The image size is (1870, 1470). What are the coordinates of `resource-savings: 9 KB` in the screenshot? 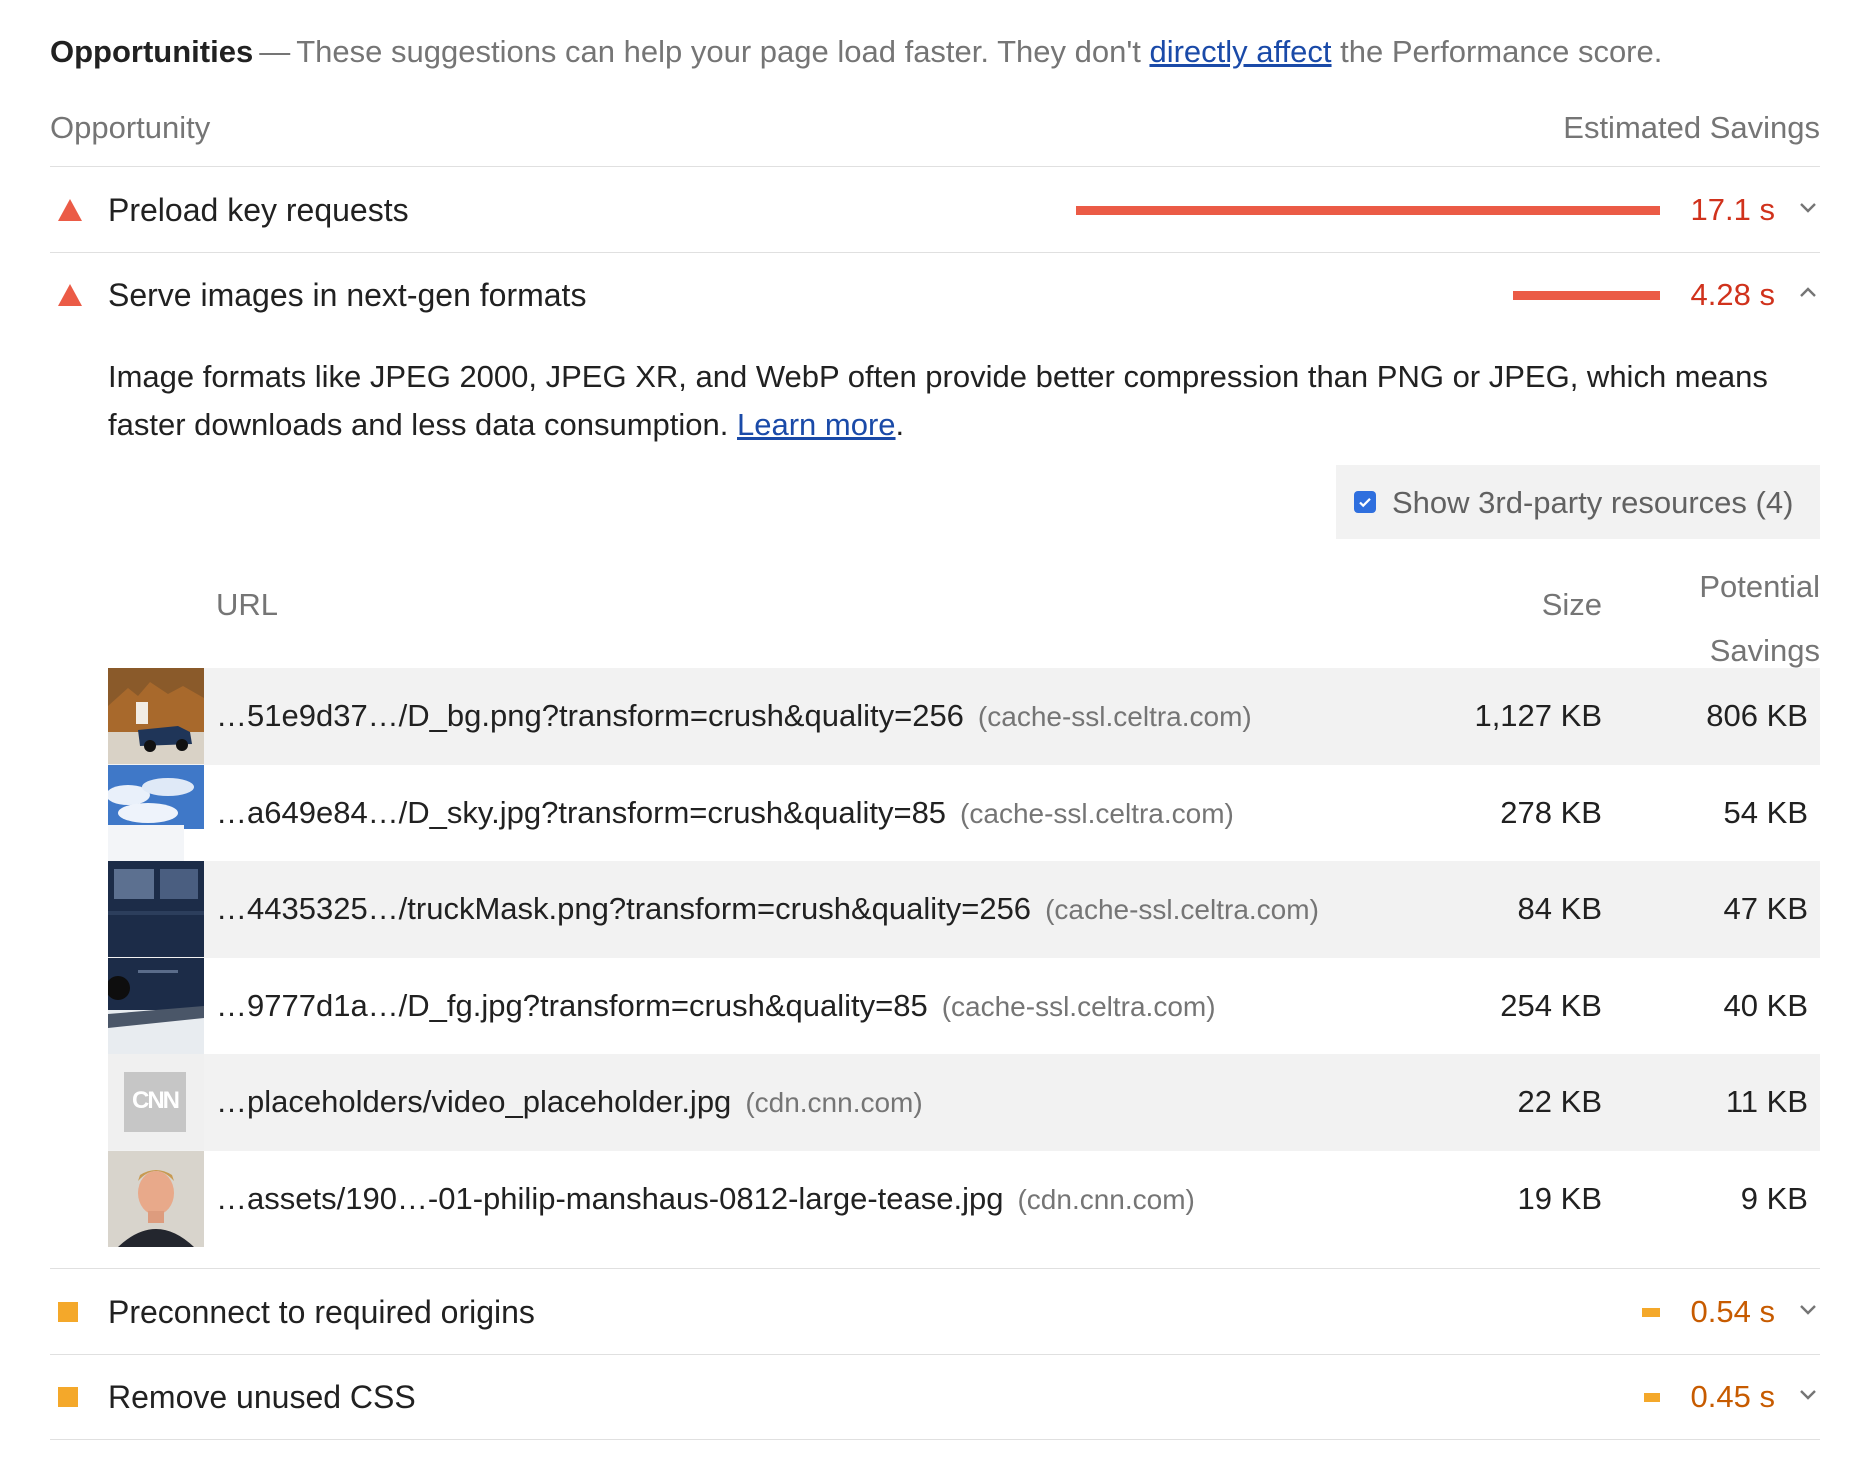 It's located at (1774, 1198).